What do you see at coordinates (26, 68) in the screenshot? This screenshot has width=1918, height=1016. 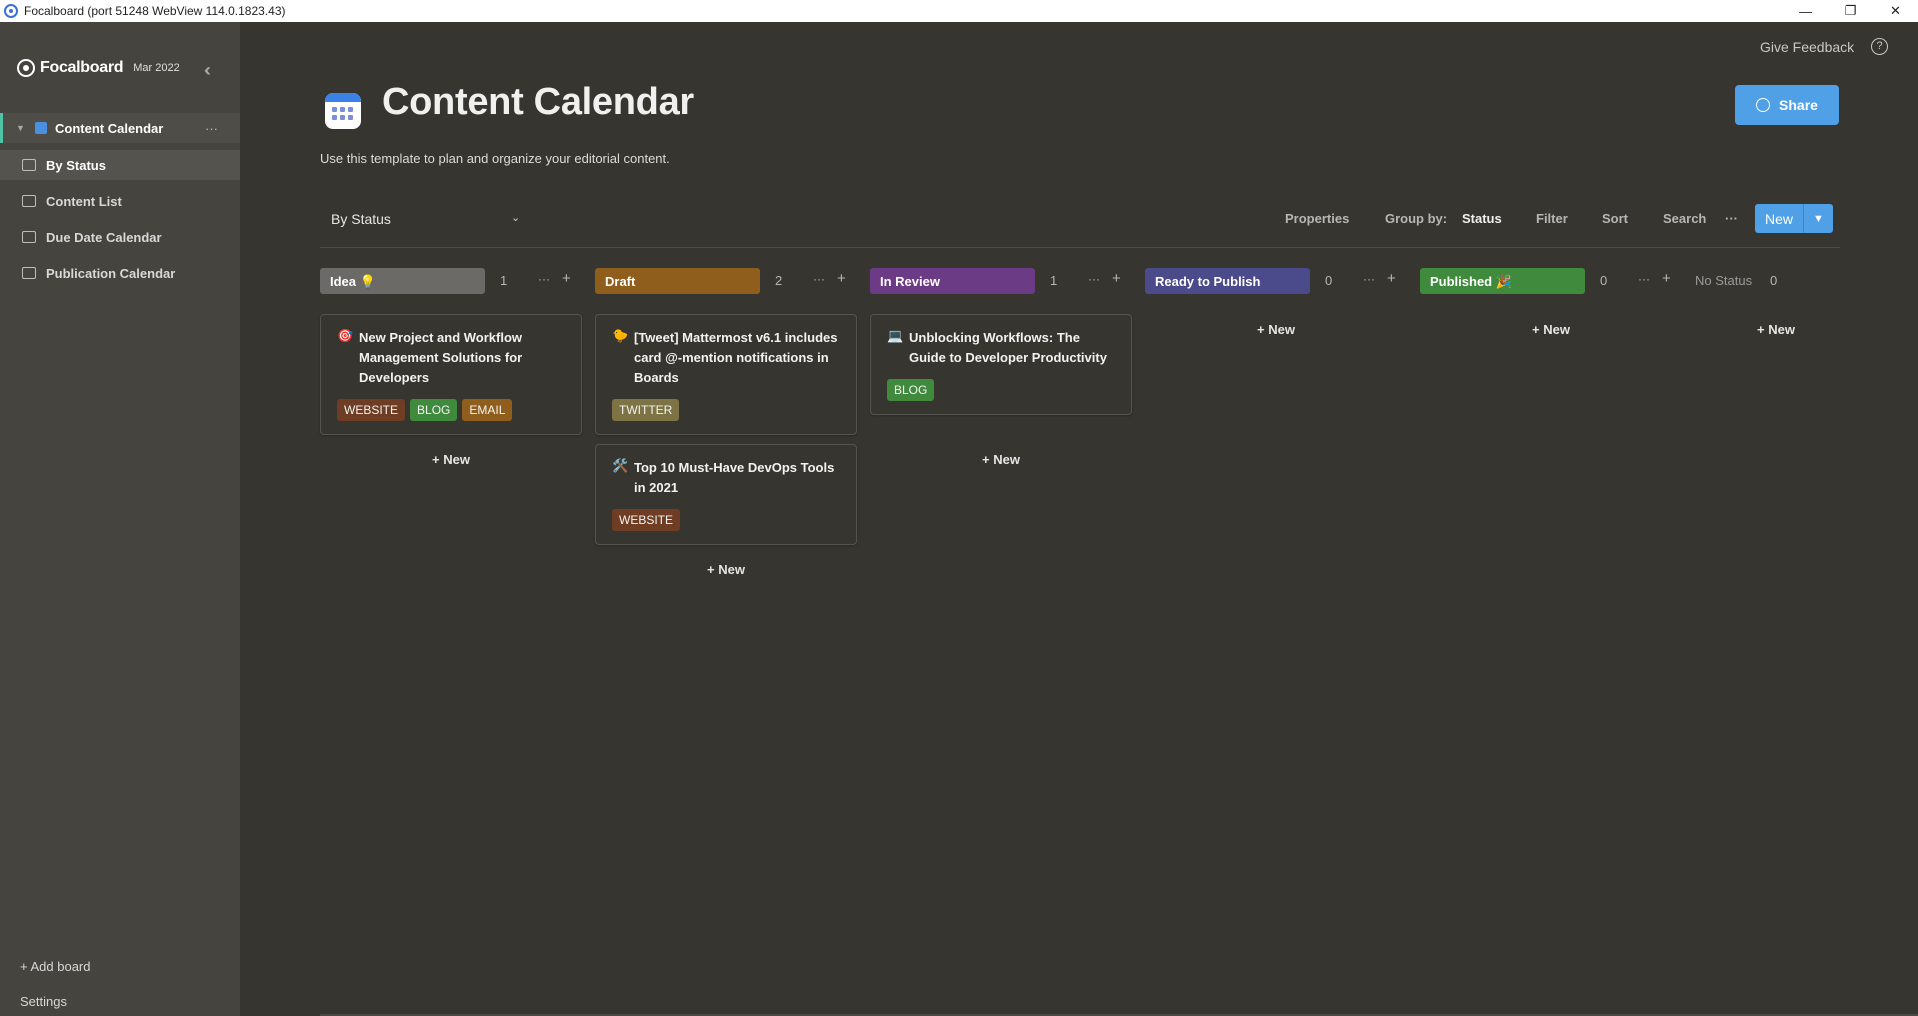 I see `focalboard-logo-icon` at bounding box center [26, 68].